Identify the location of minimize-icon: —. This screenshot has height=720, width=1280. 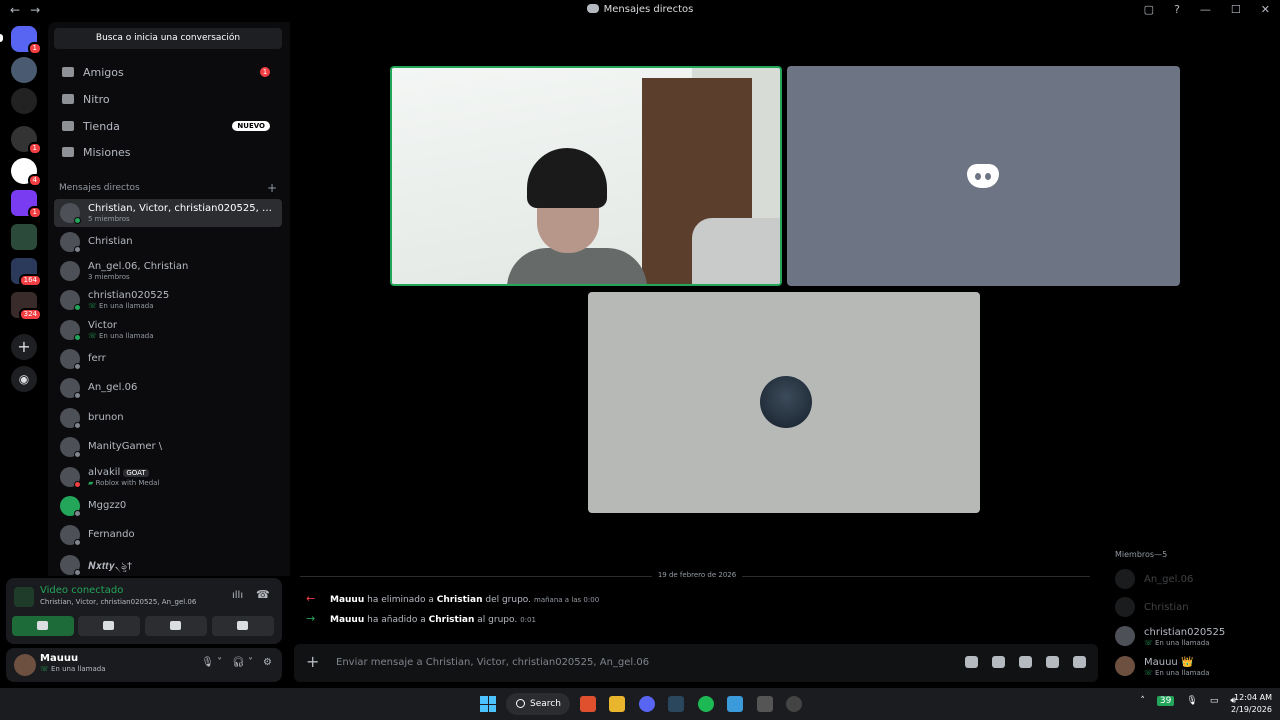
(1205, 9).